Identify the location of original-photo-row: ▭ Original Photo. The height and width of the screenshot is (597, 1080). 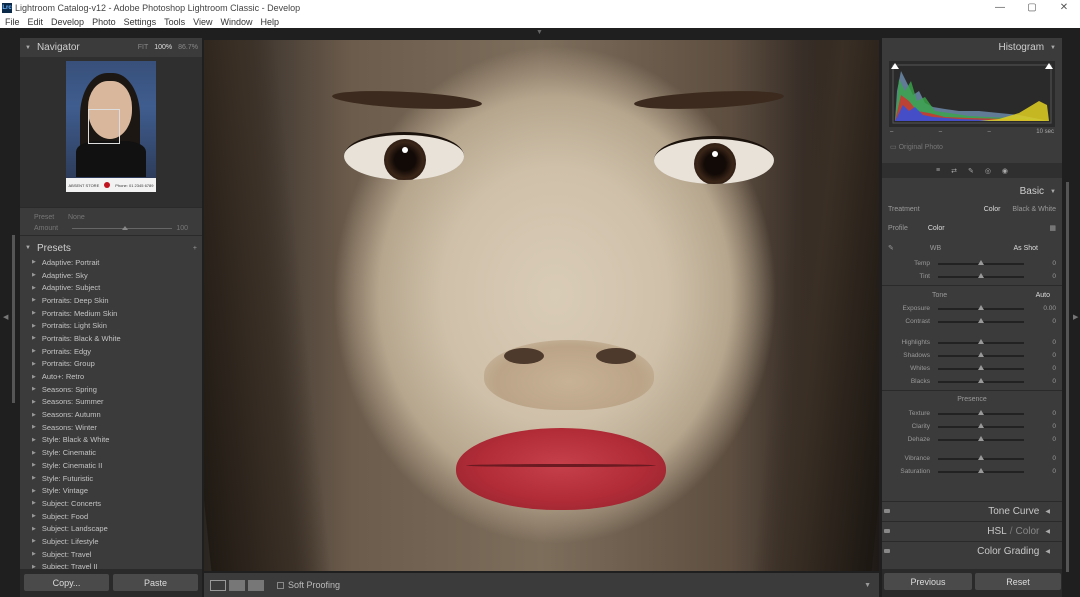
(972, 143).